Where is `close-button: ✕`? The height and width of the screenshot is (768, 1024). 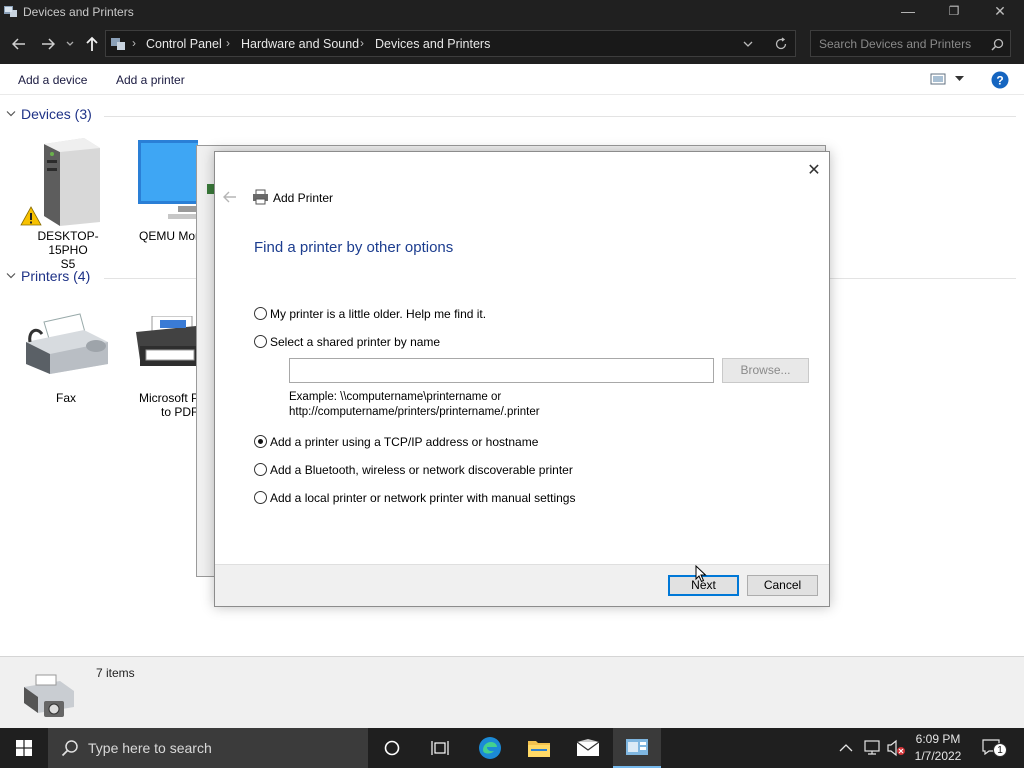 close-button: ✕ is located at coordinates (1000, 11).